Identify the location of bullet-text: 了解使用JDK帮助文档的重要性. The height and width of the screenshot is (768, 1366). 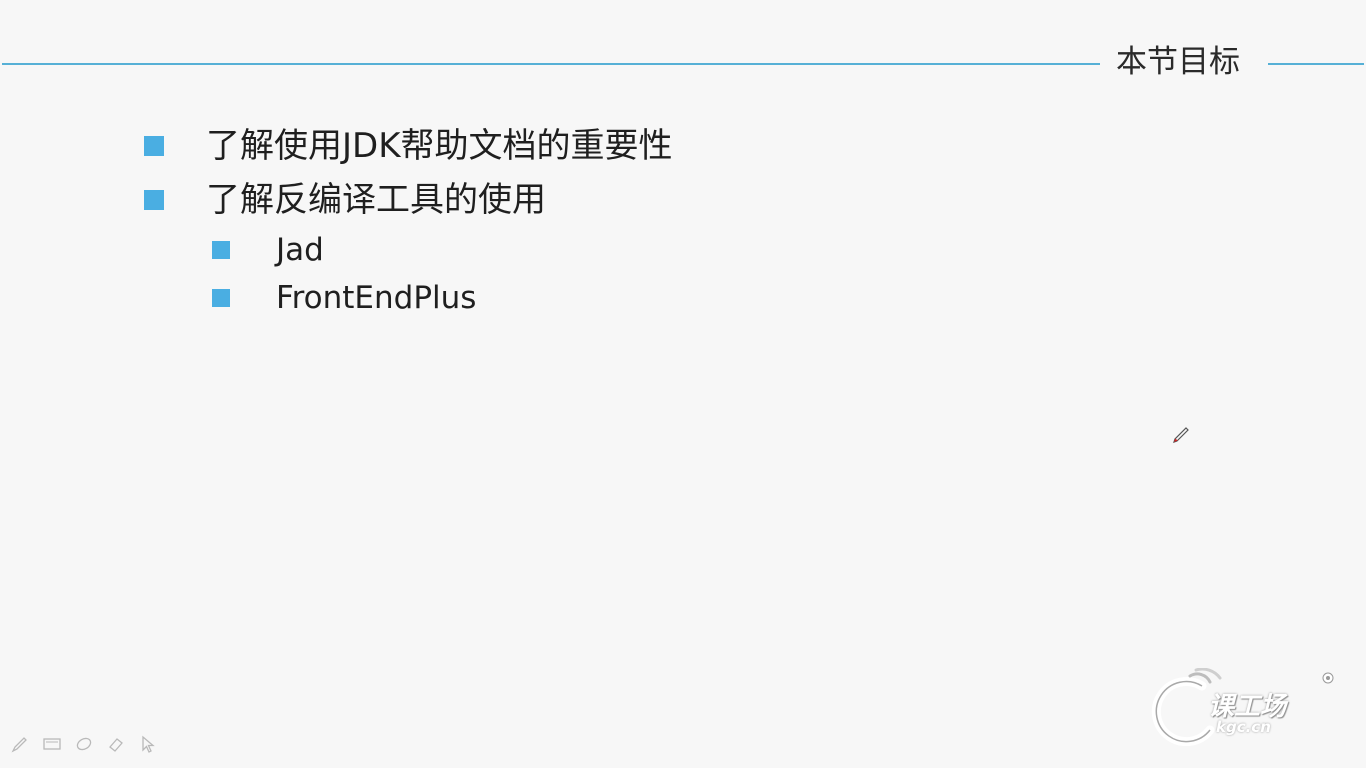
(439, 146).